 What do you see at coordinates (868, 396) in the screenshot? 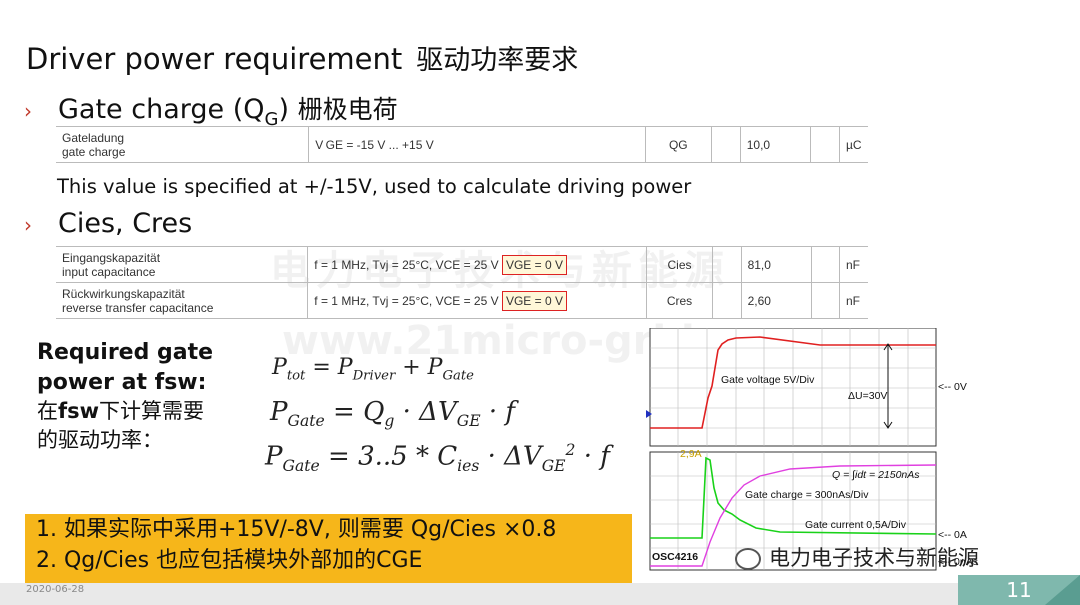
I see `scope-delta-u-label: ΔU=30V` at bounding box center [868, 396].